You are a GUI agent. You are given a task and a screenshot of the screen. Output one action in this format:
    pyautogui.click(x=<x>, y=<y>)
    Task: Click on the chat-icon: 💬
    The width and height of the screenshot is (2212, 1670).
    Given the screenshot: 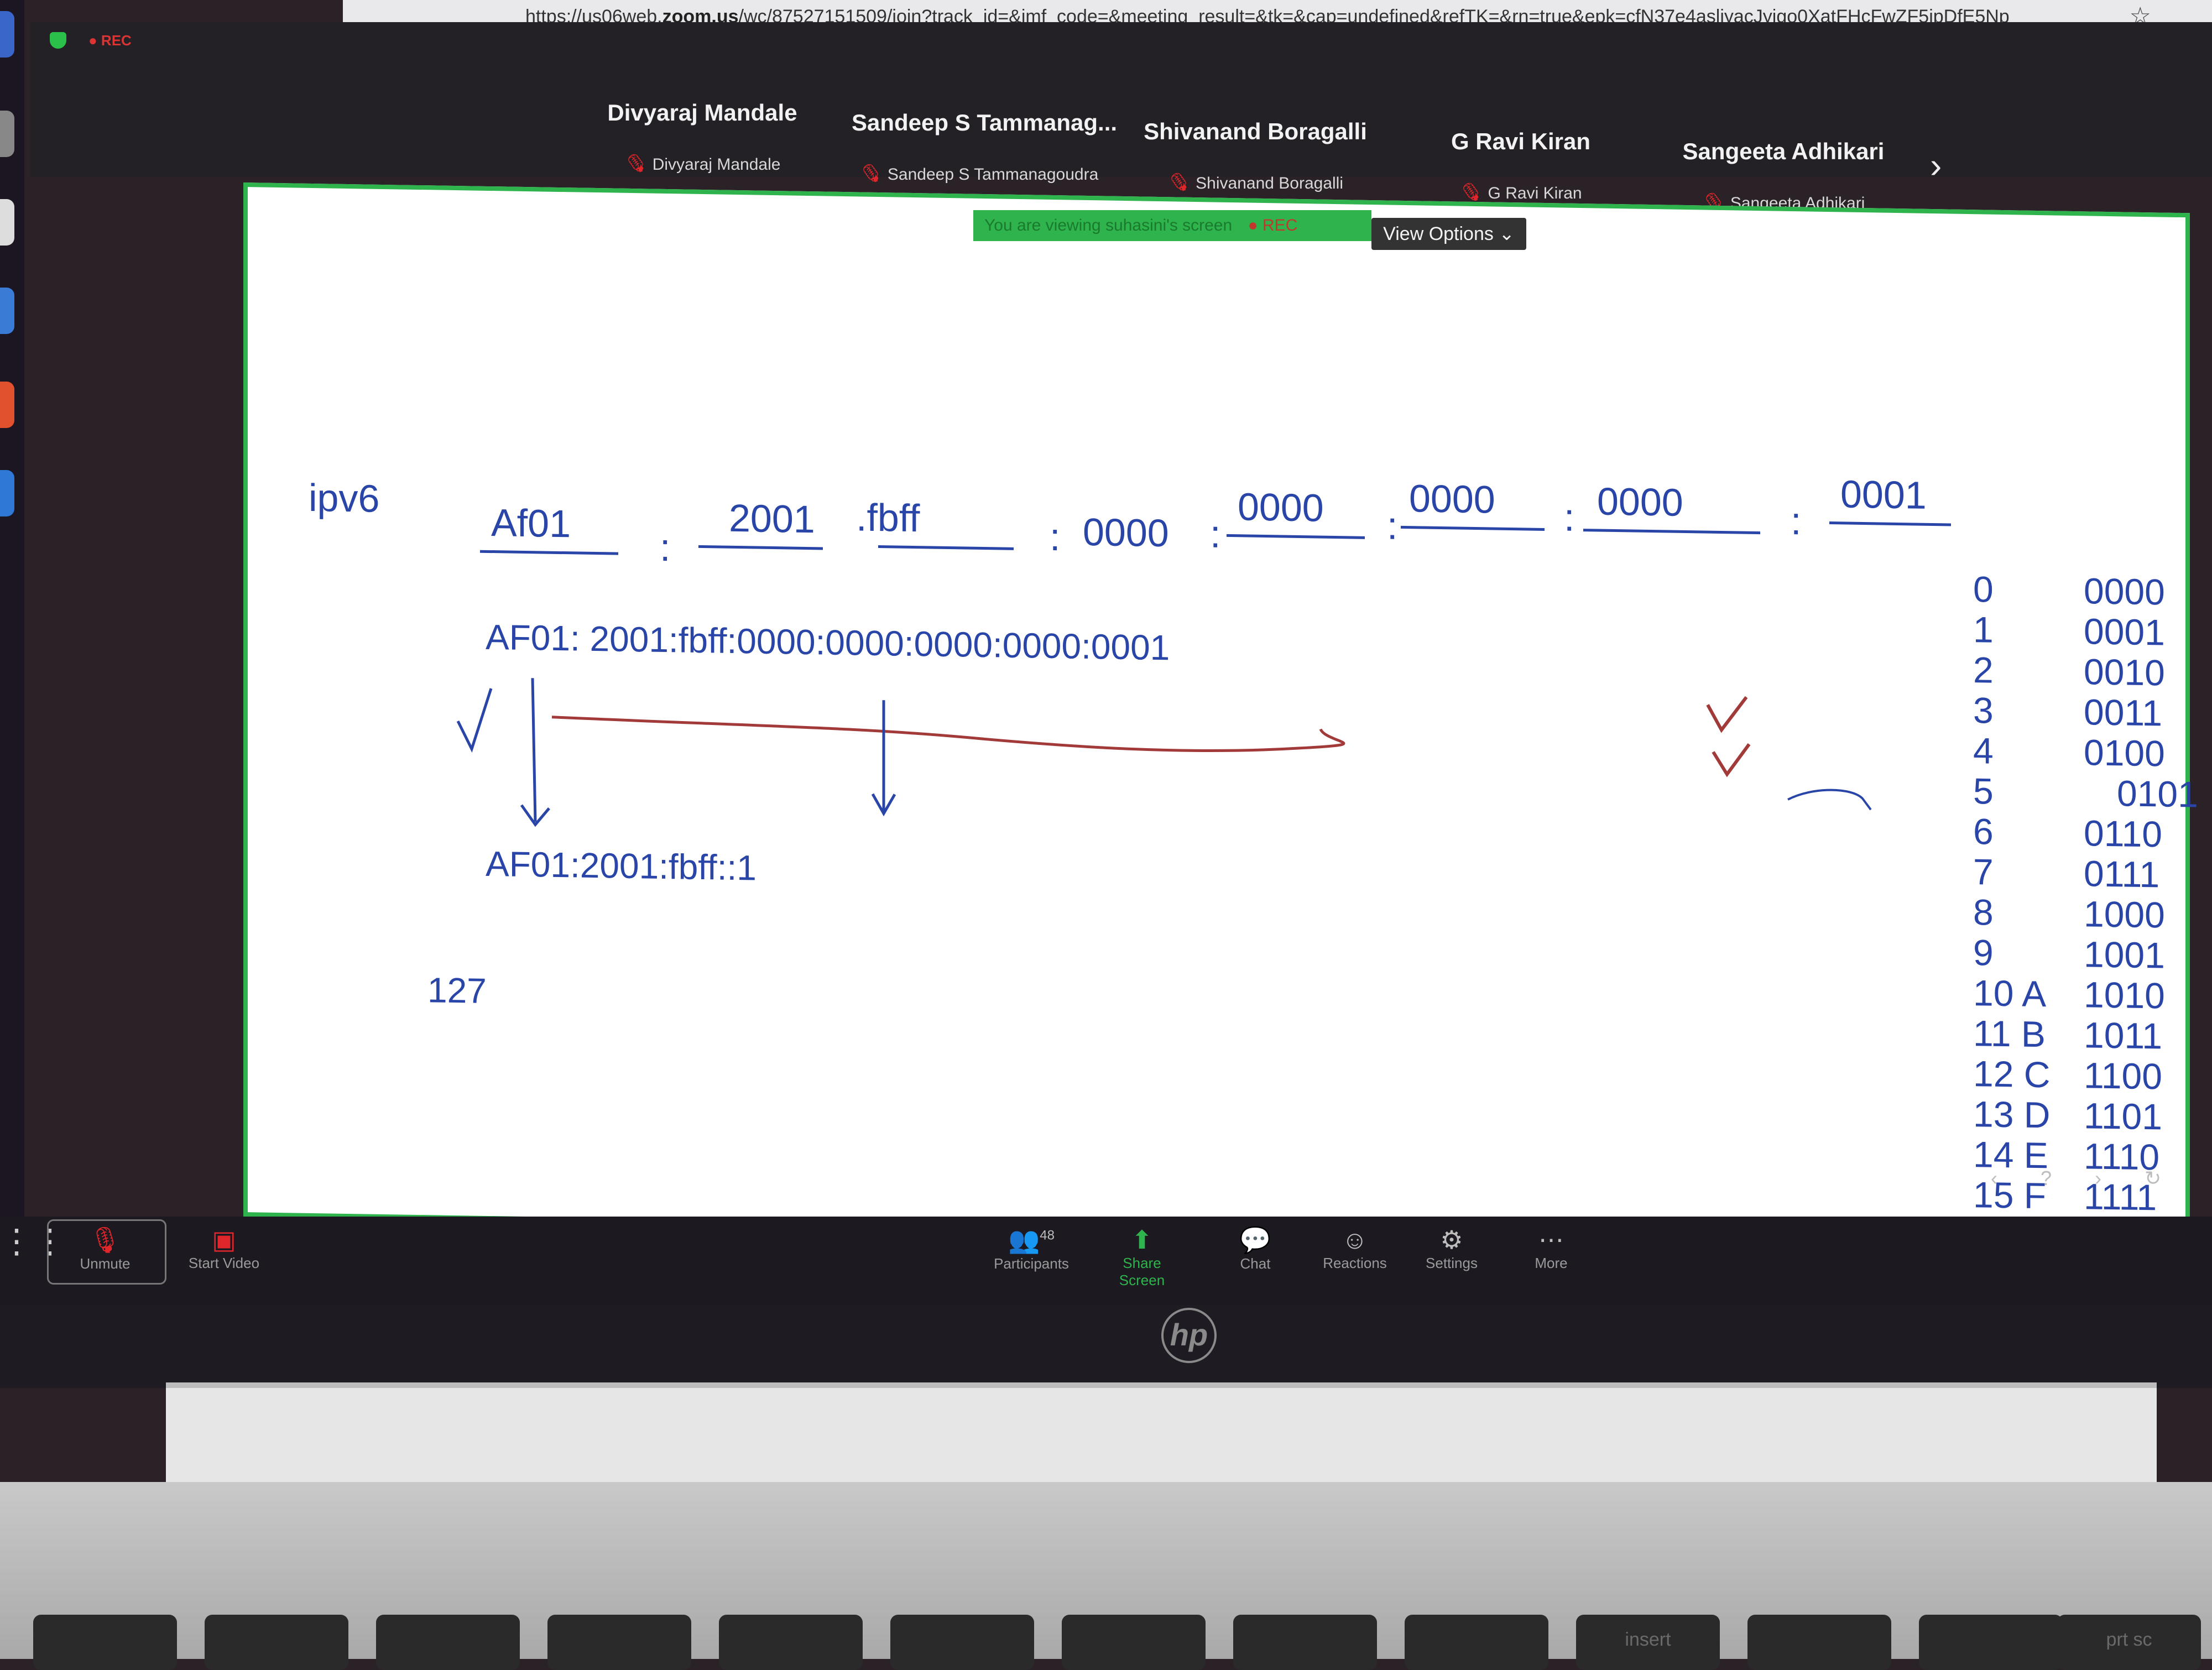 What is the action you would take?
    pyautogui.click(x=1255, y=1240)
    